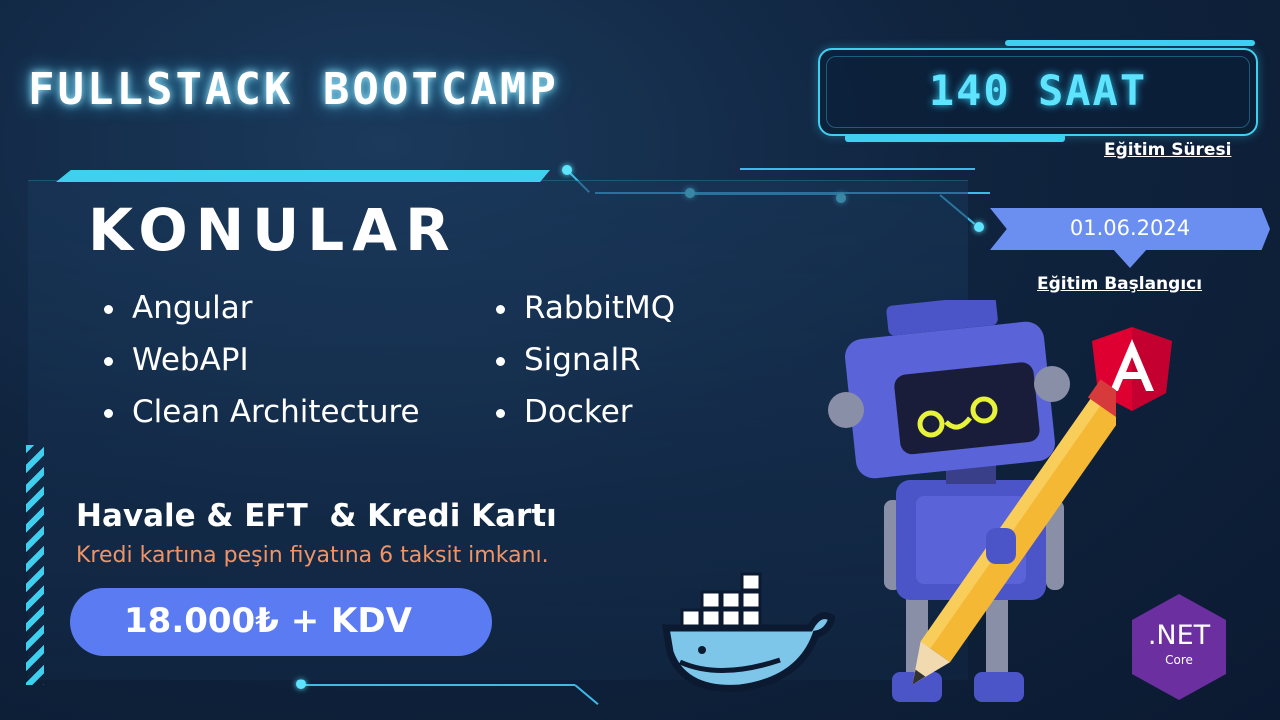  Describe the element at coordinates (1120, 284) in the screenshot. I see `start-label: Eğitim Başlangıcı` at that location.